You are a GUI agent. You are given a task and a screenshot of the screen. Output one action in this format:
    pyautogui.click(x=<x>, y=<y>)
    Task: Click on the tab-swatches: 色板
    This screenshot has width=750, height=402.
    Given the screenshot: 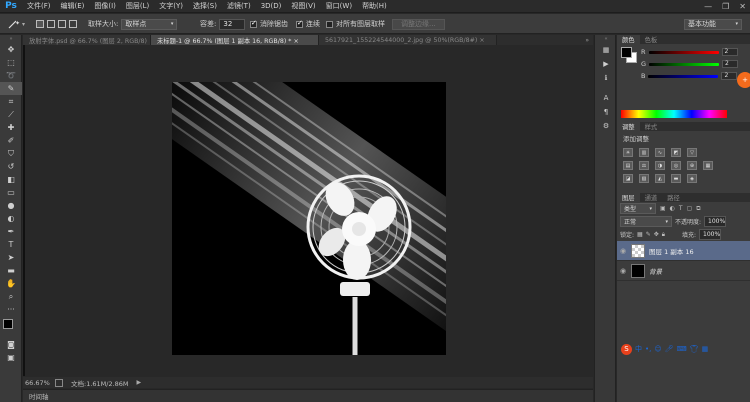 What is the action you would take?
    pyautogui.click(x=651, y=39)
    